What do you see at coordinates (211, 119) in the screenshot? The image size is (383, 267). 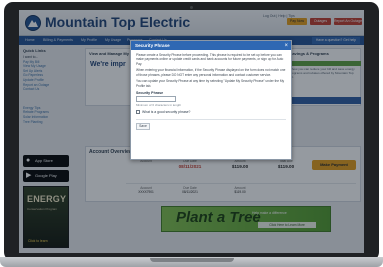 I see `divider` at bounding box center [211, 119].